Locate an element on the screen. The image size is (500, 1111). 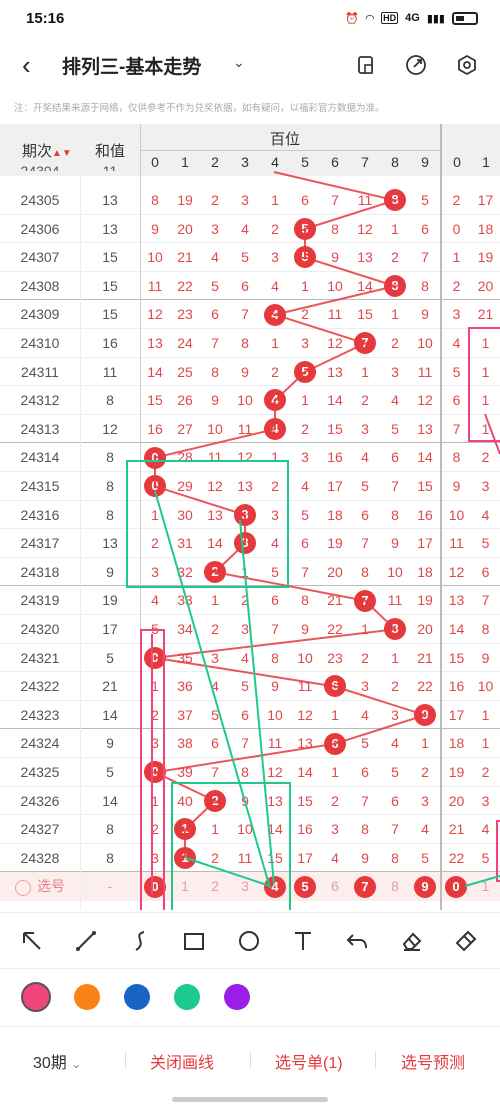
table-row: 24305 13 8 19 2 3 1 6 7 11 8 5 2 17 is located at coordinates (250, 200).